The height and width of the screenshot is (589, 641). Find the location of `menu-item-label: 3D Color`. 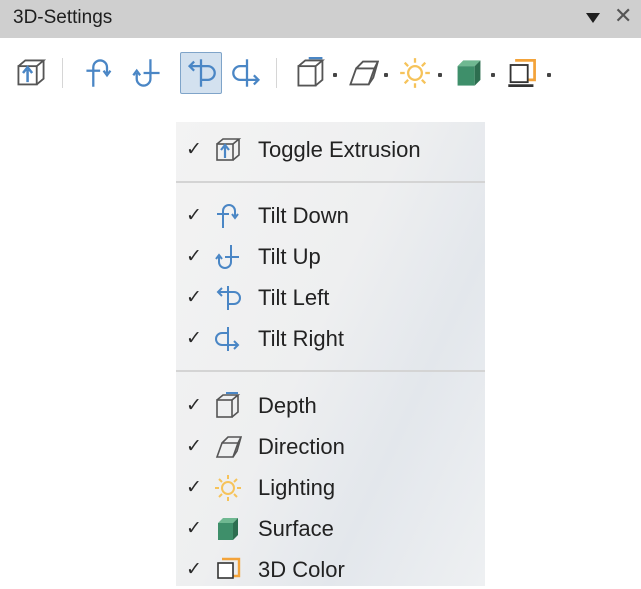

menu-item-label: 3D Color is located at coordinates (301, 569).